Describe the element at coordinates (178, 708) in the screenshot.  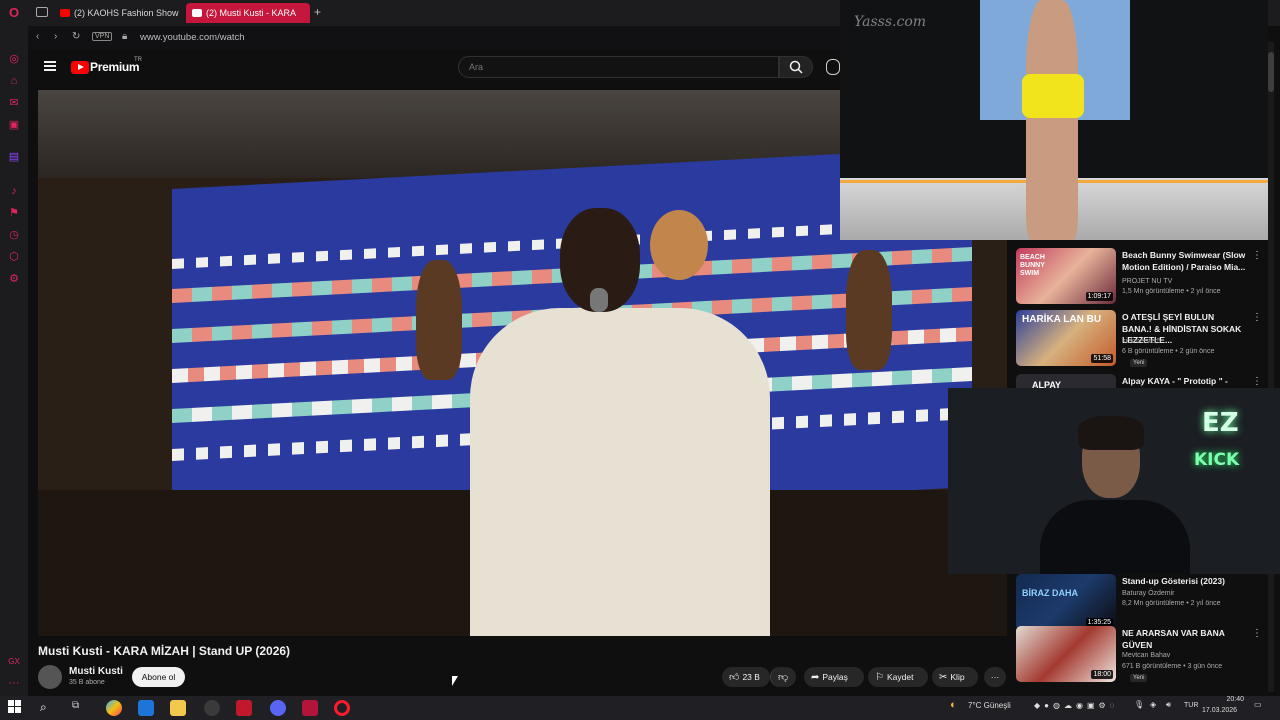
I see `file-explorer-icon` at that location.